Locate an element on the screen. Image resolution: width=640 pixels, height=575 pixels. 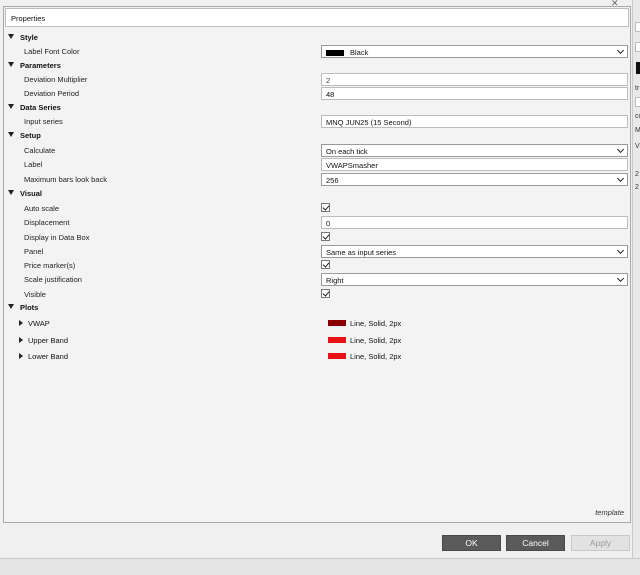
dialog-title-bar: Properties is located at coordinates (317, 17).